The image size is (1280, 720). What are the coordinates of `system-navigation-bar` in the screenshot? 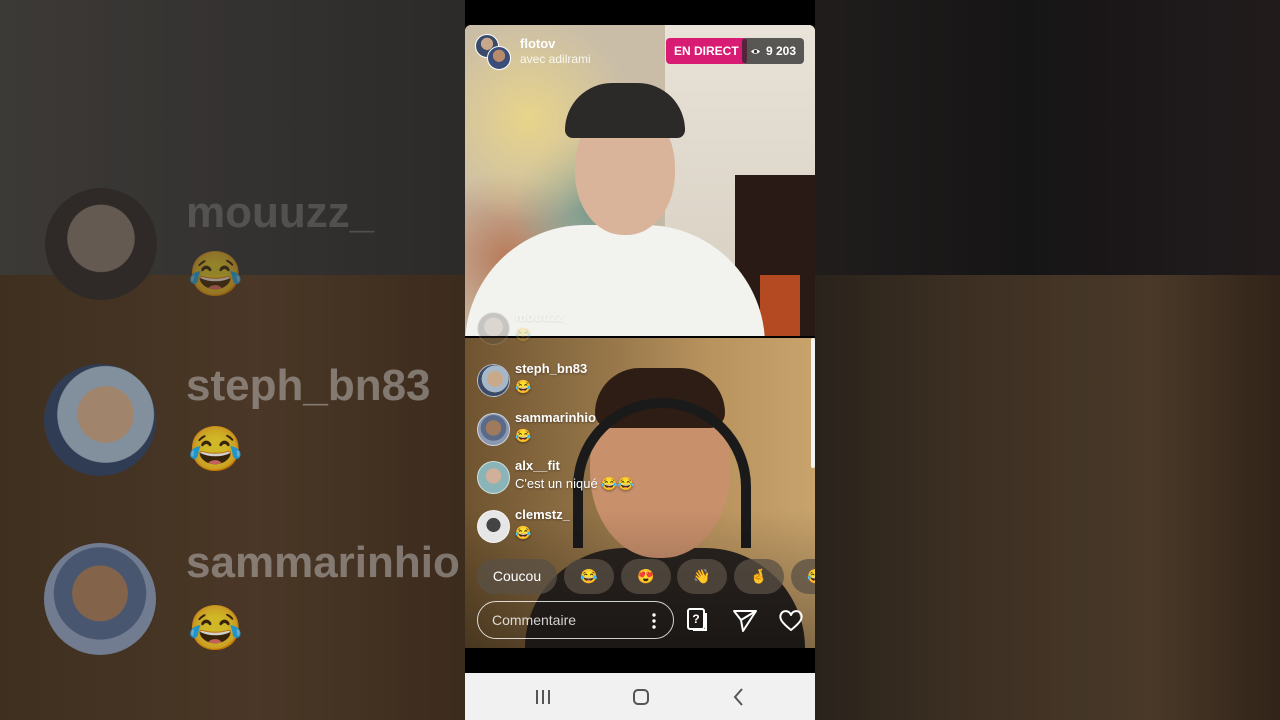 It's located at (640, 696).